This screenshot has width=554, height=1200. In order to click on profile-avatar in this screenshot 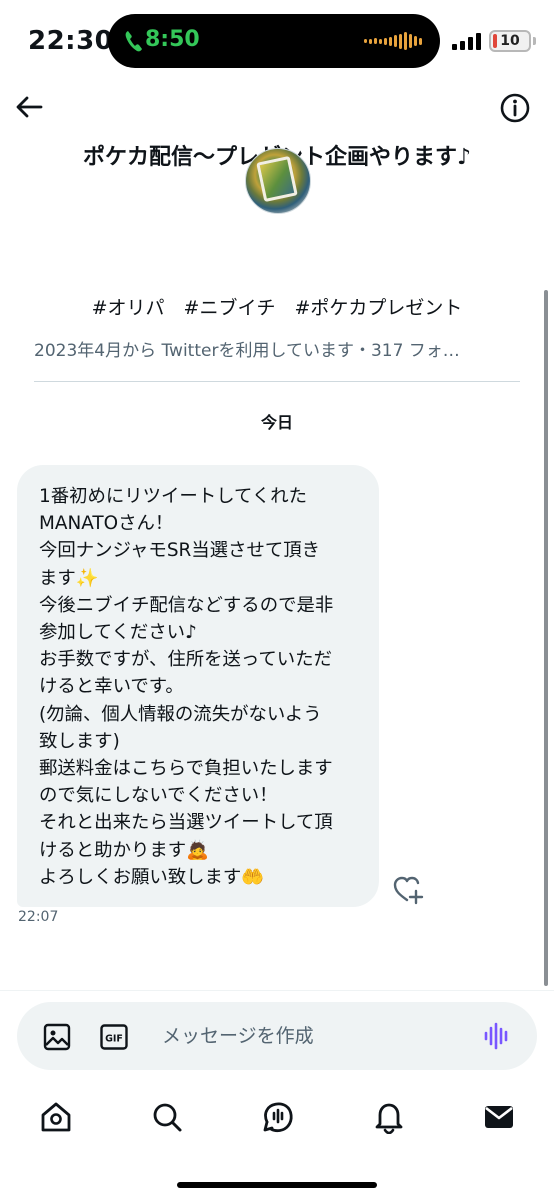, I will do `click(278, 181)`.